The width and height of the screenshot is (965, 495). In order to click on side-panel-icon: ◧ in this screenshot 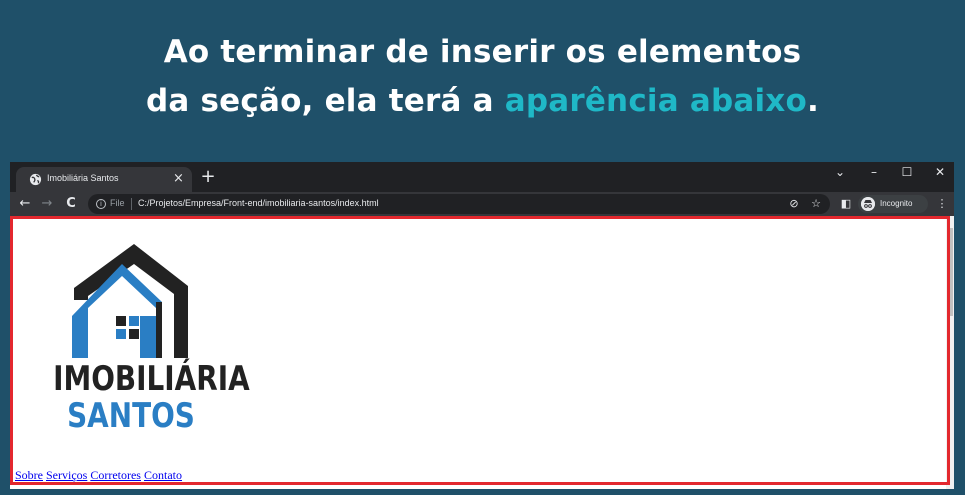, I will do `click(846, 204)`.